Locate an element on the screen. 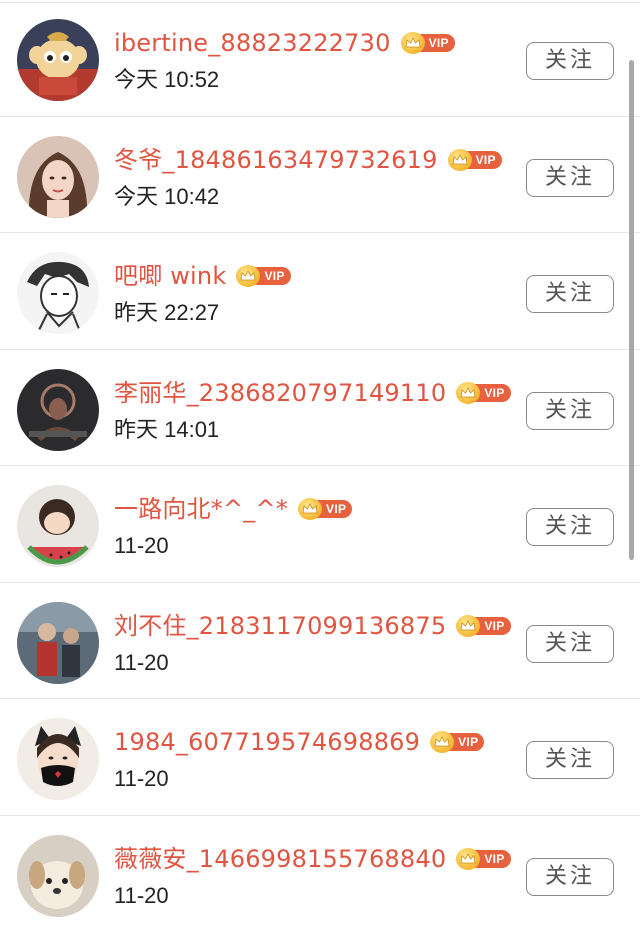 The width and height of the screenshot is (640, 932). people-photo-avatar is located at coordinates (58, 643).